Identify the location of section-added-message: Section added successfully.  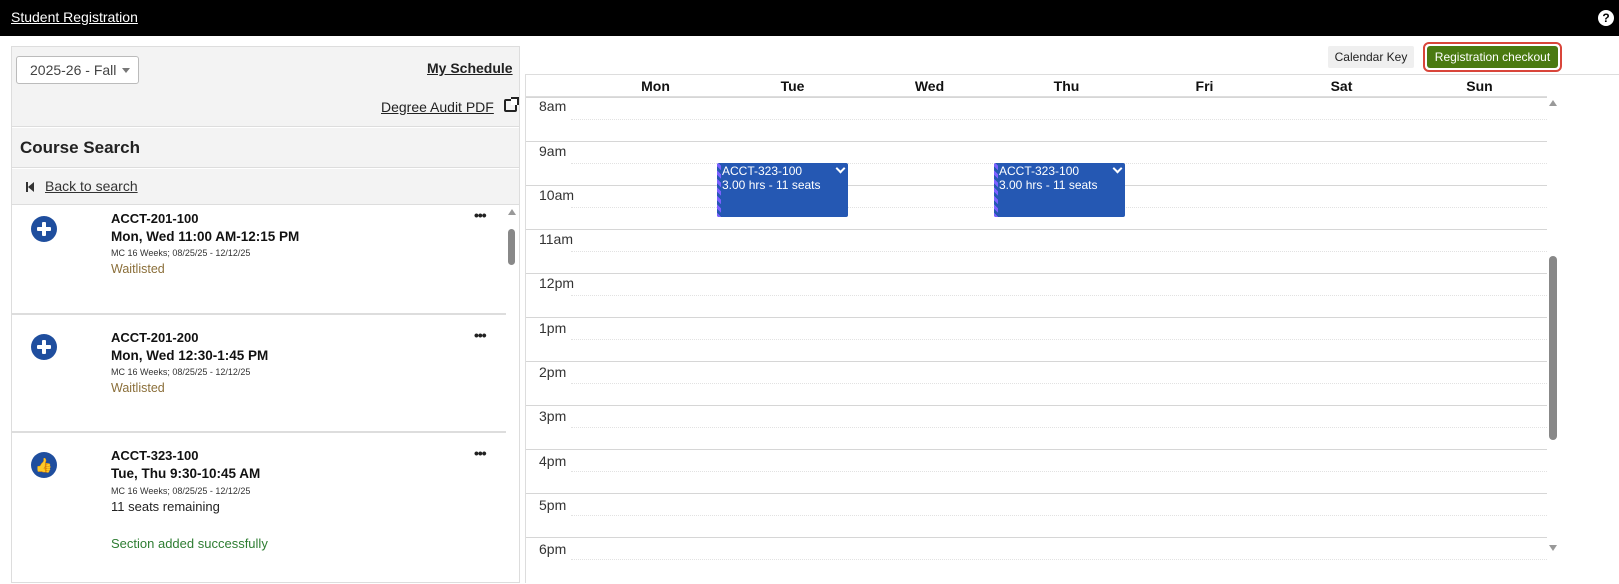
(189, 543).